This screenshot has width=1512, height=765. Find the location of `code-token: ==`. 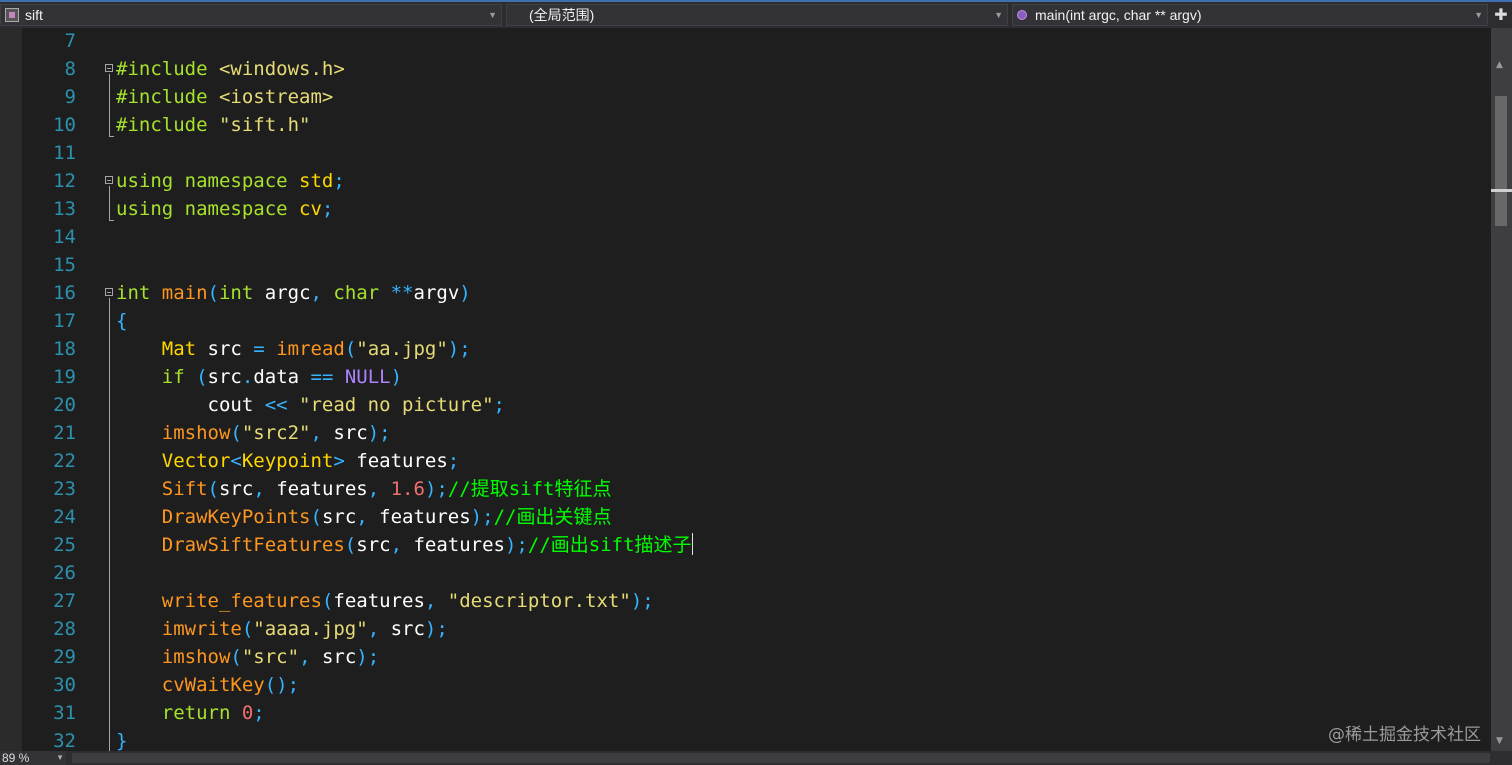

code-token: == is located at coordinates (327, 377).